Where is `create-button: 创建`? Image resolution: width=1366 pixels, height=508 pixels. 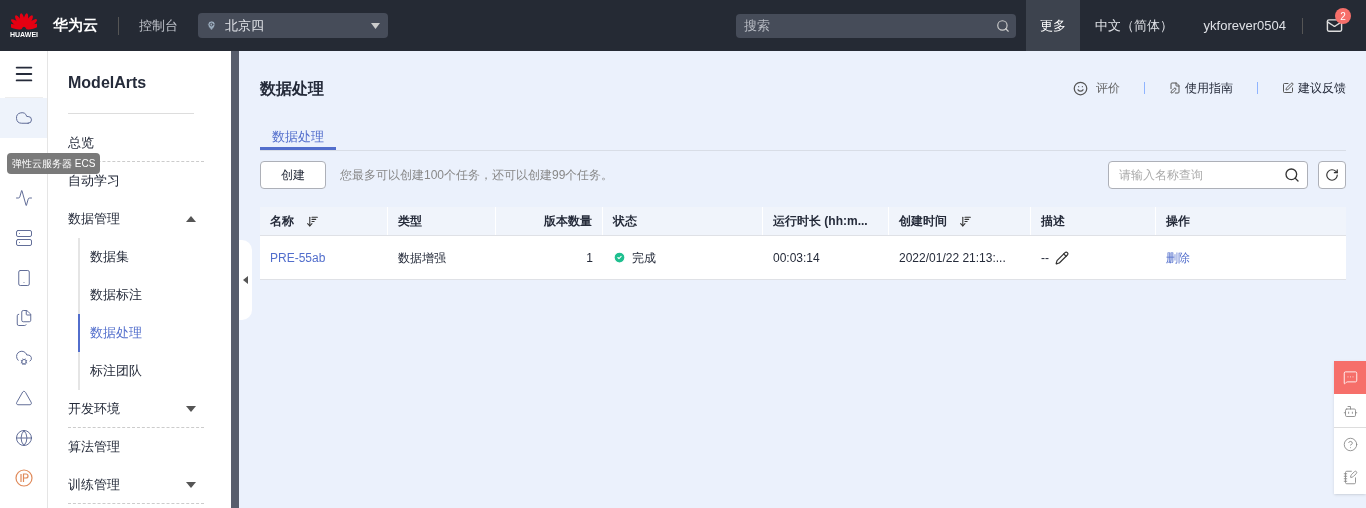
create-button: 创建 is located at coordinates (293, 175).